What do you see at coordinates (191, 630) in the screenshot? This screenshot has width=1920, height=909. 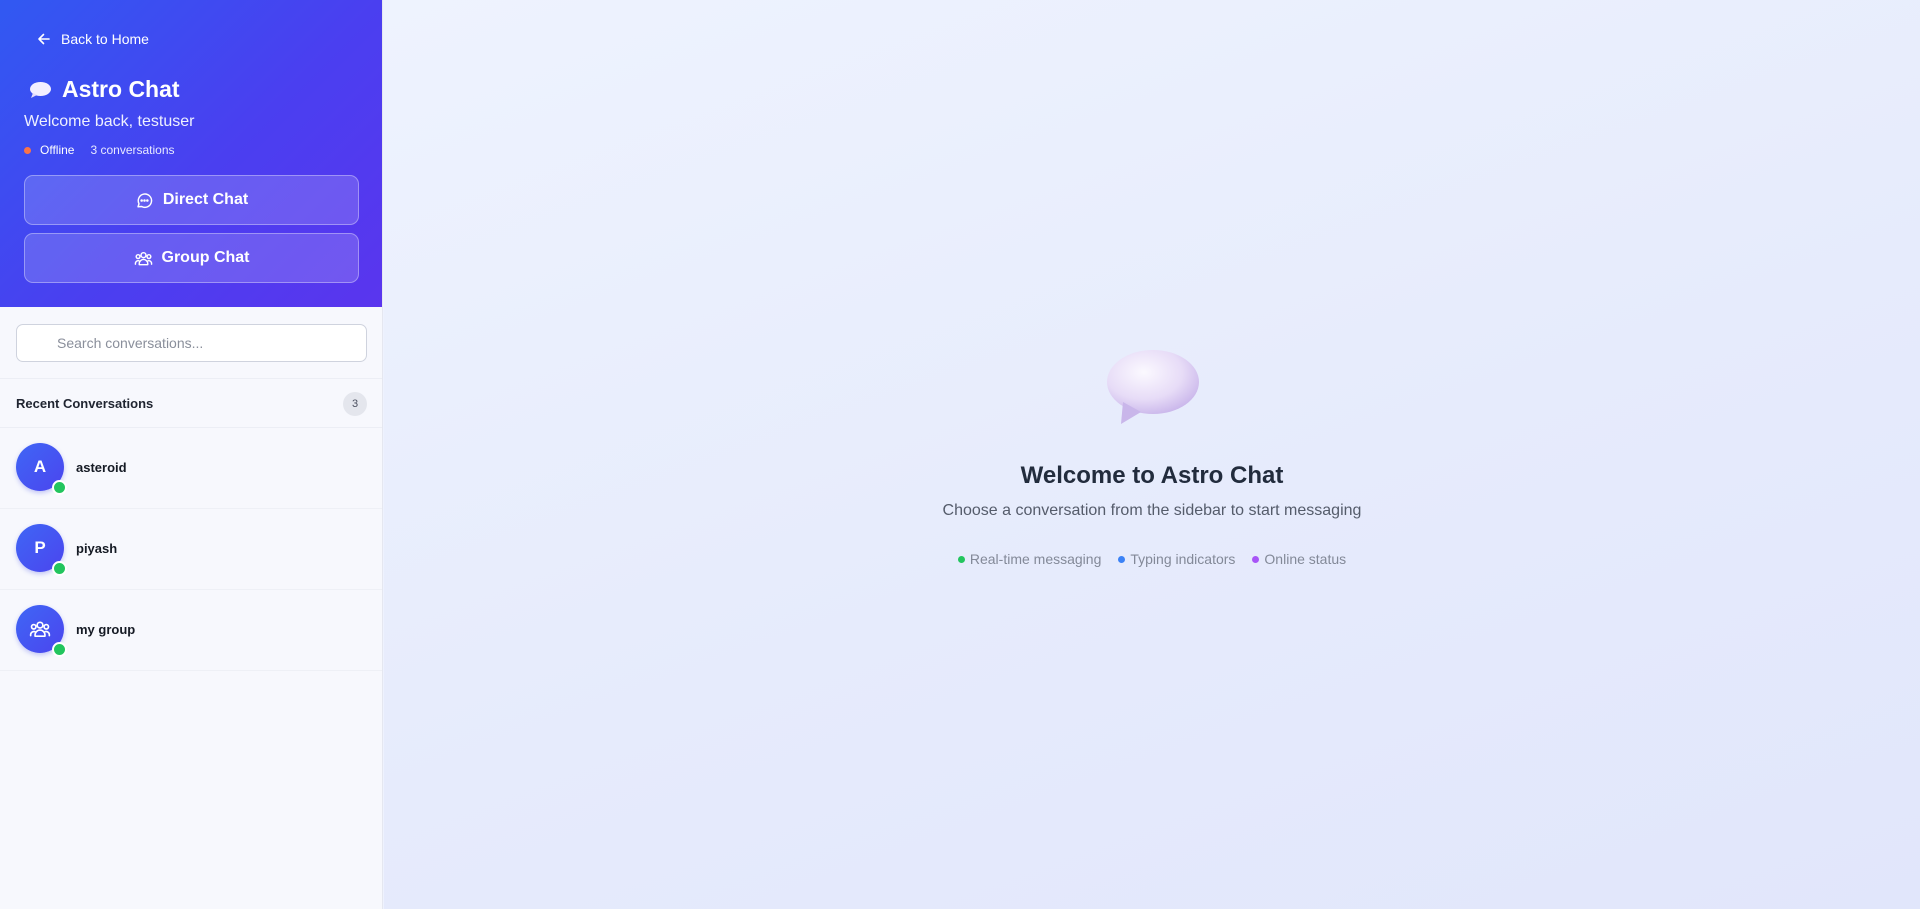 I see `conversation-item-my-group: my group` at bounding box center [191, 630].